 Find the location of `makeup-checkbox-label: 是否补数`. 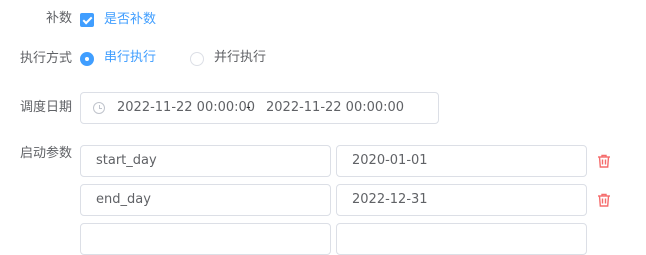

makeup-checkbox-label: 是否补数 is located at coordinates (130, 20).